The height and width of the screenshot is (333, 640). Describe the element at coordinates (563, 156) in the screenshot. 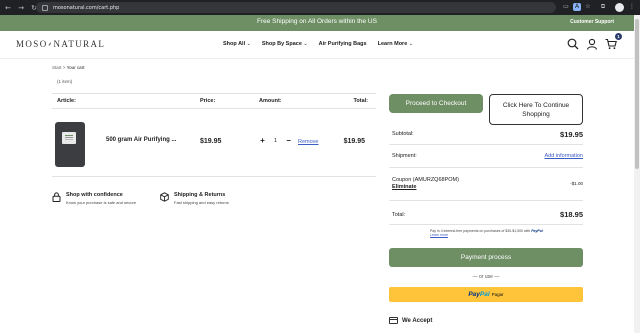

I see `add-information-link: Add information` at that location.